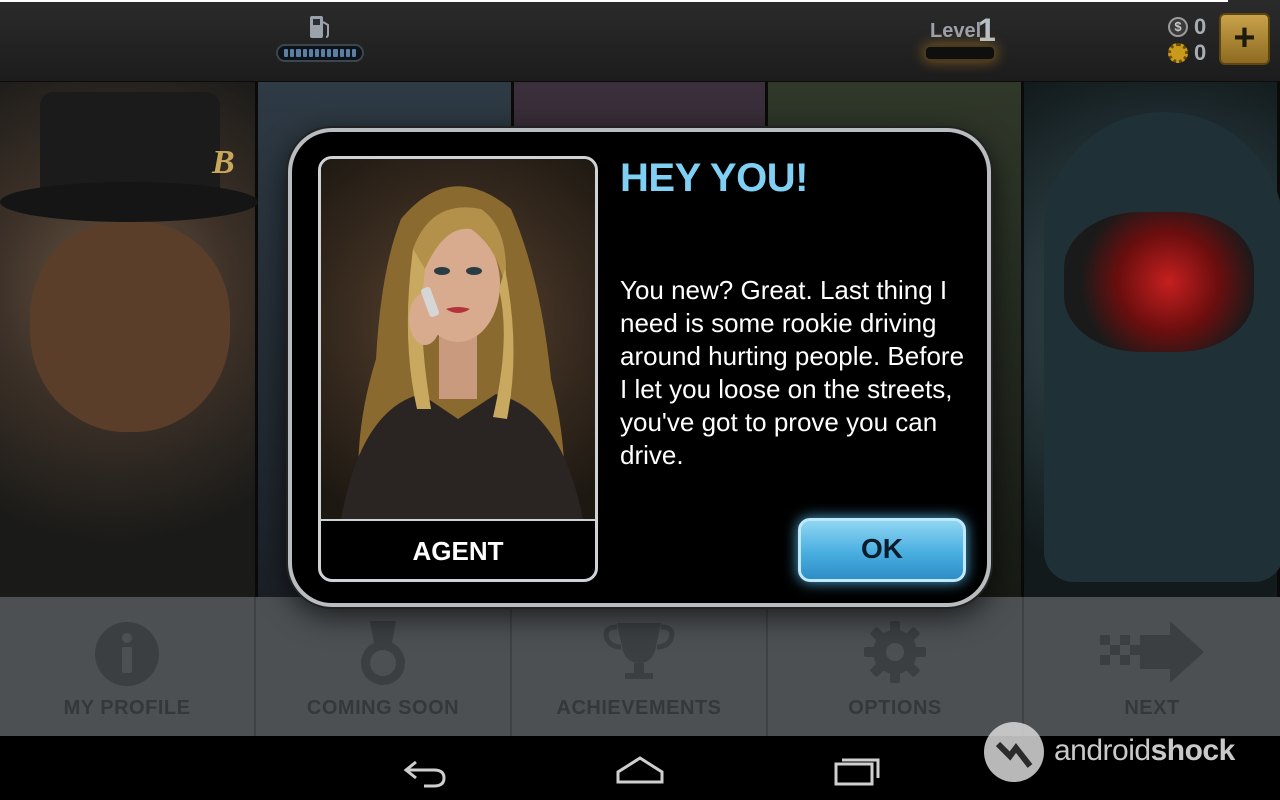 The width and height of the screenshot is (1280, 800). I want to click on nav-achievements: ACHIEVEMENTS, so click(640, 666).